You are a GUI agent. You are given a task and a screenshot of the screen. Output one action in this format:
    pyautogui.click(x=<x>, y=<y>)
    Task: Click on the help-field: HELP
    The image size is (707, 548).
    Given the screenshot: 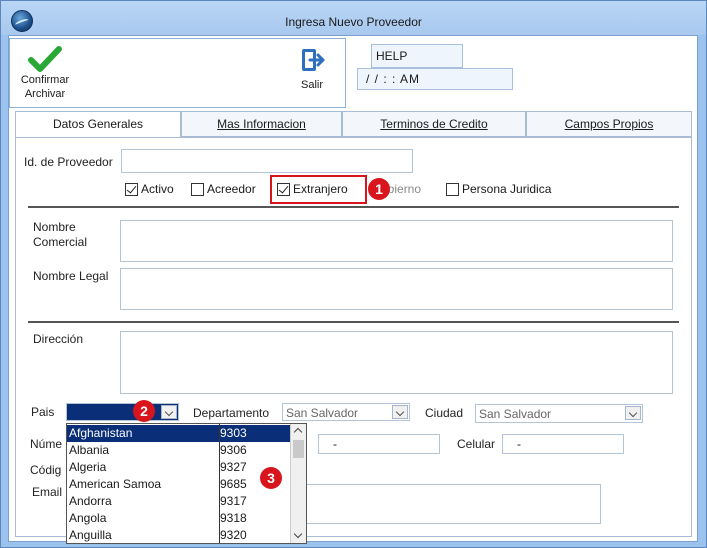 What is the action you would take?
    pyautogui.click(x=417, y=56)
    